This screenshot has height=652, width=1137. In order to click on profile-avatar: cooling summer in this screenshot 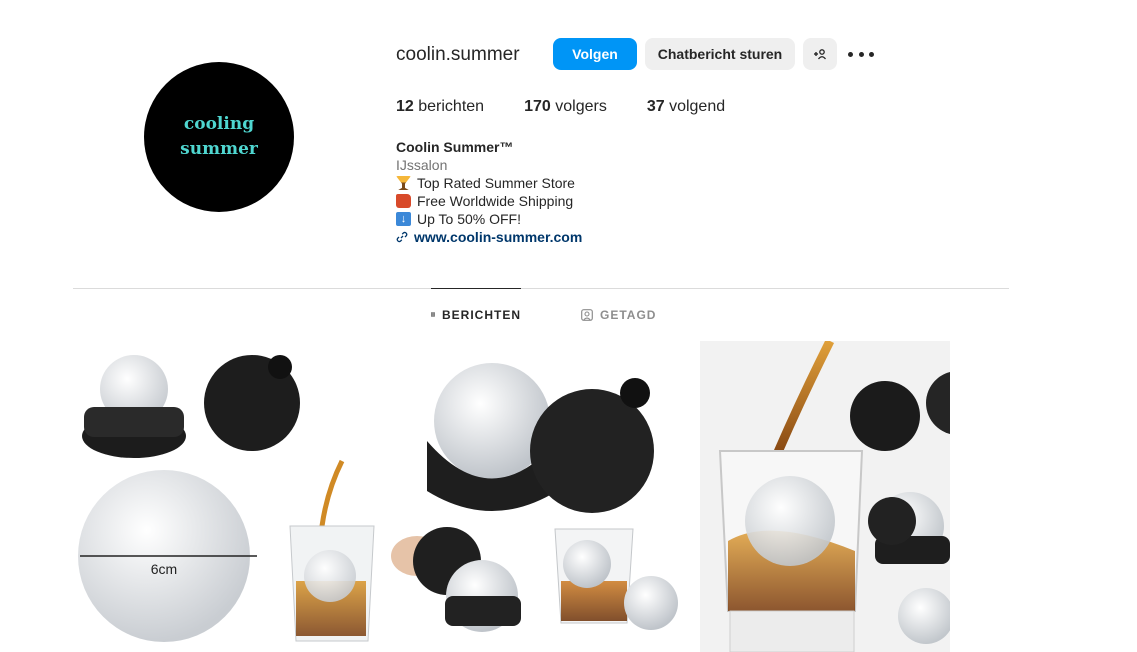, I will do `click(219, 137)`.